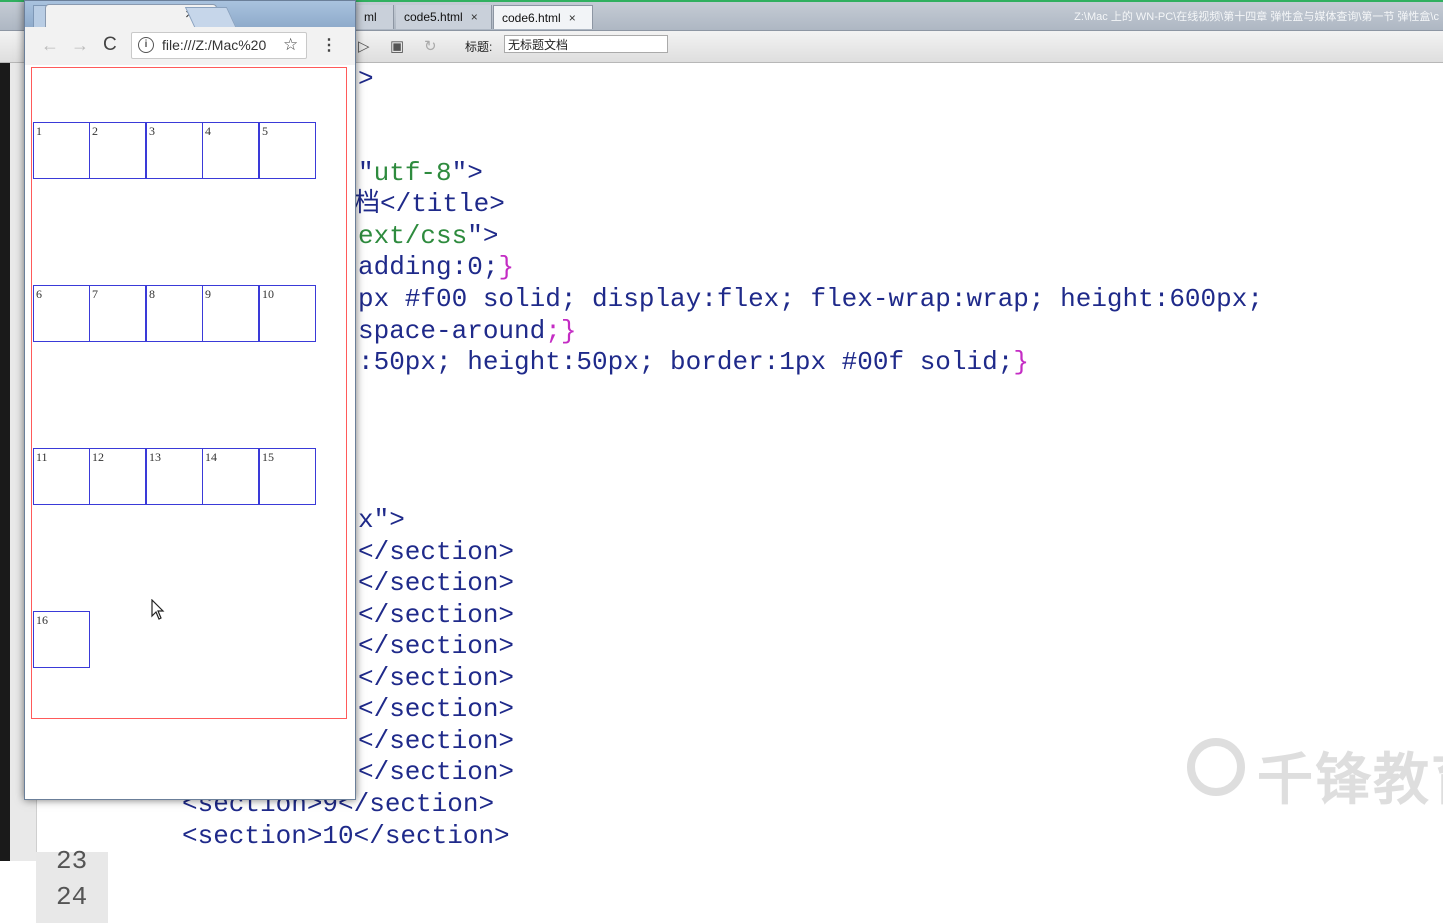 Image resolution: width=1443 pixels, height=923 pixels. What do you see at coordinates (61, 476) in the screenshot?
I see `flex-section: 11` at bounding box center [61, 476].